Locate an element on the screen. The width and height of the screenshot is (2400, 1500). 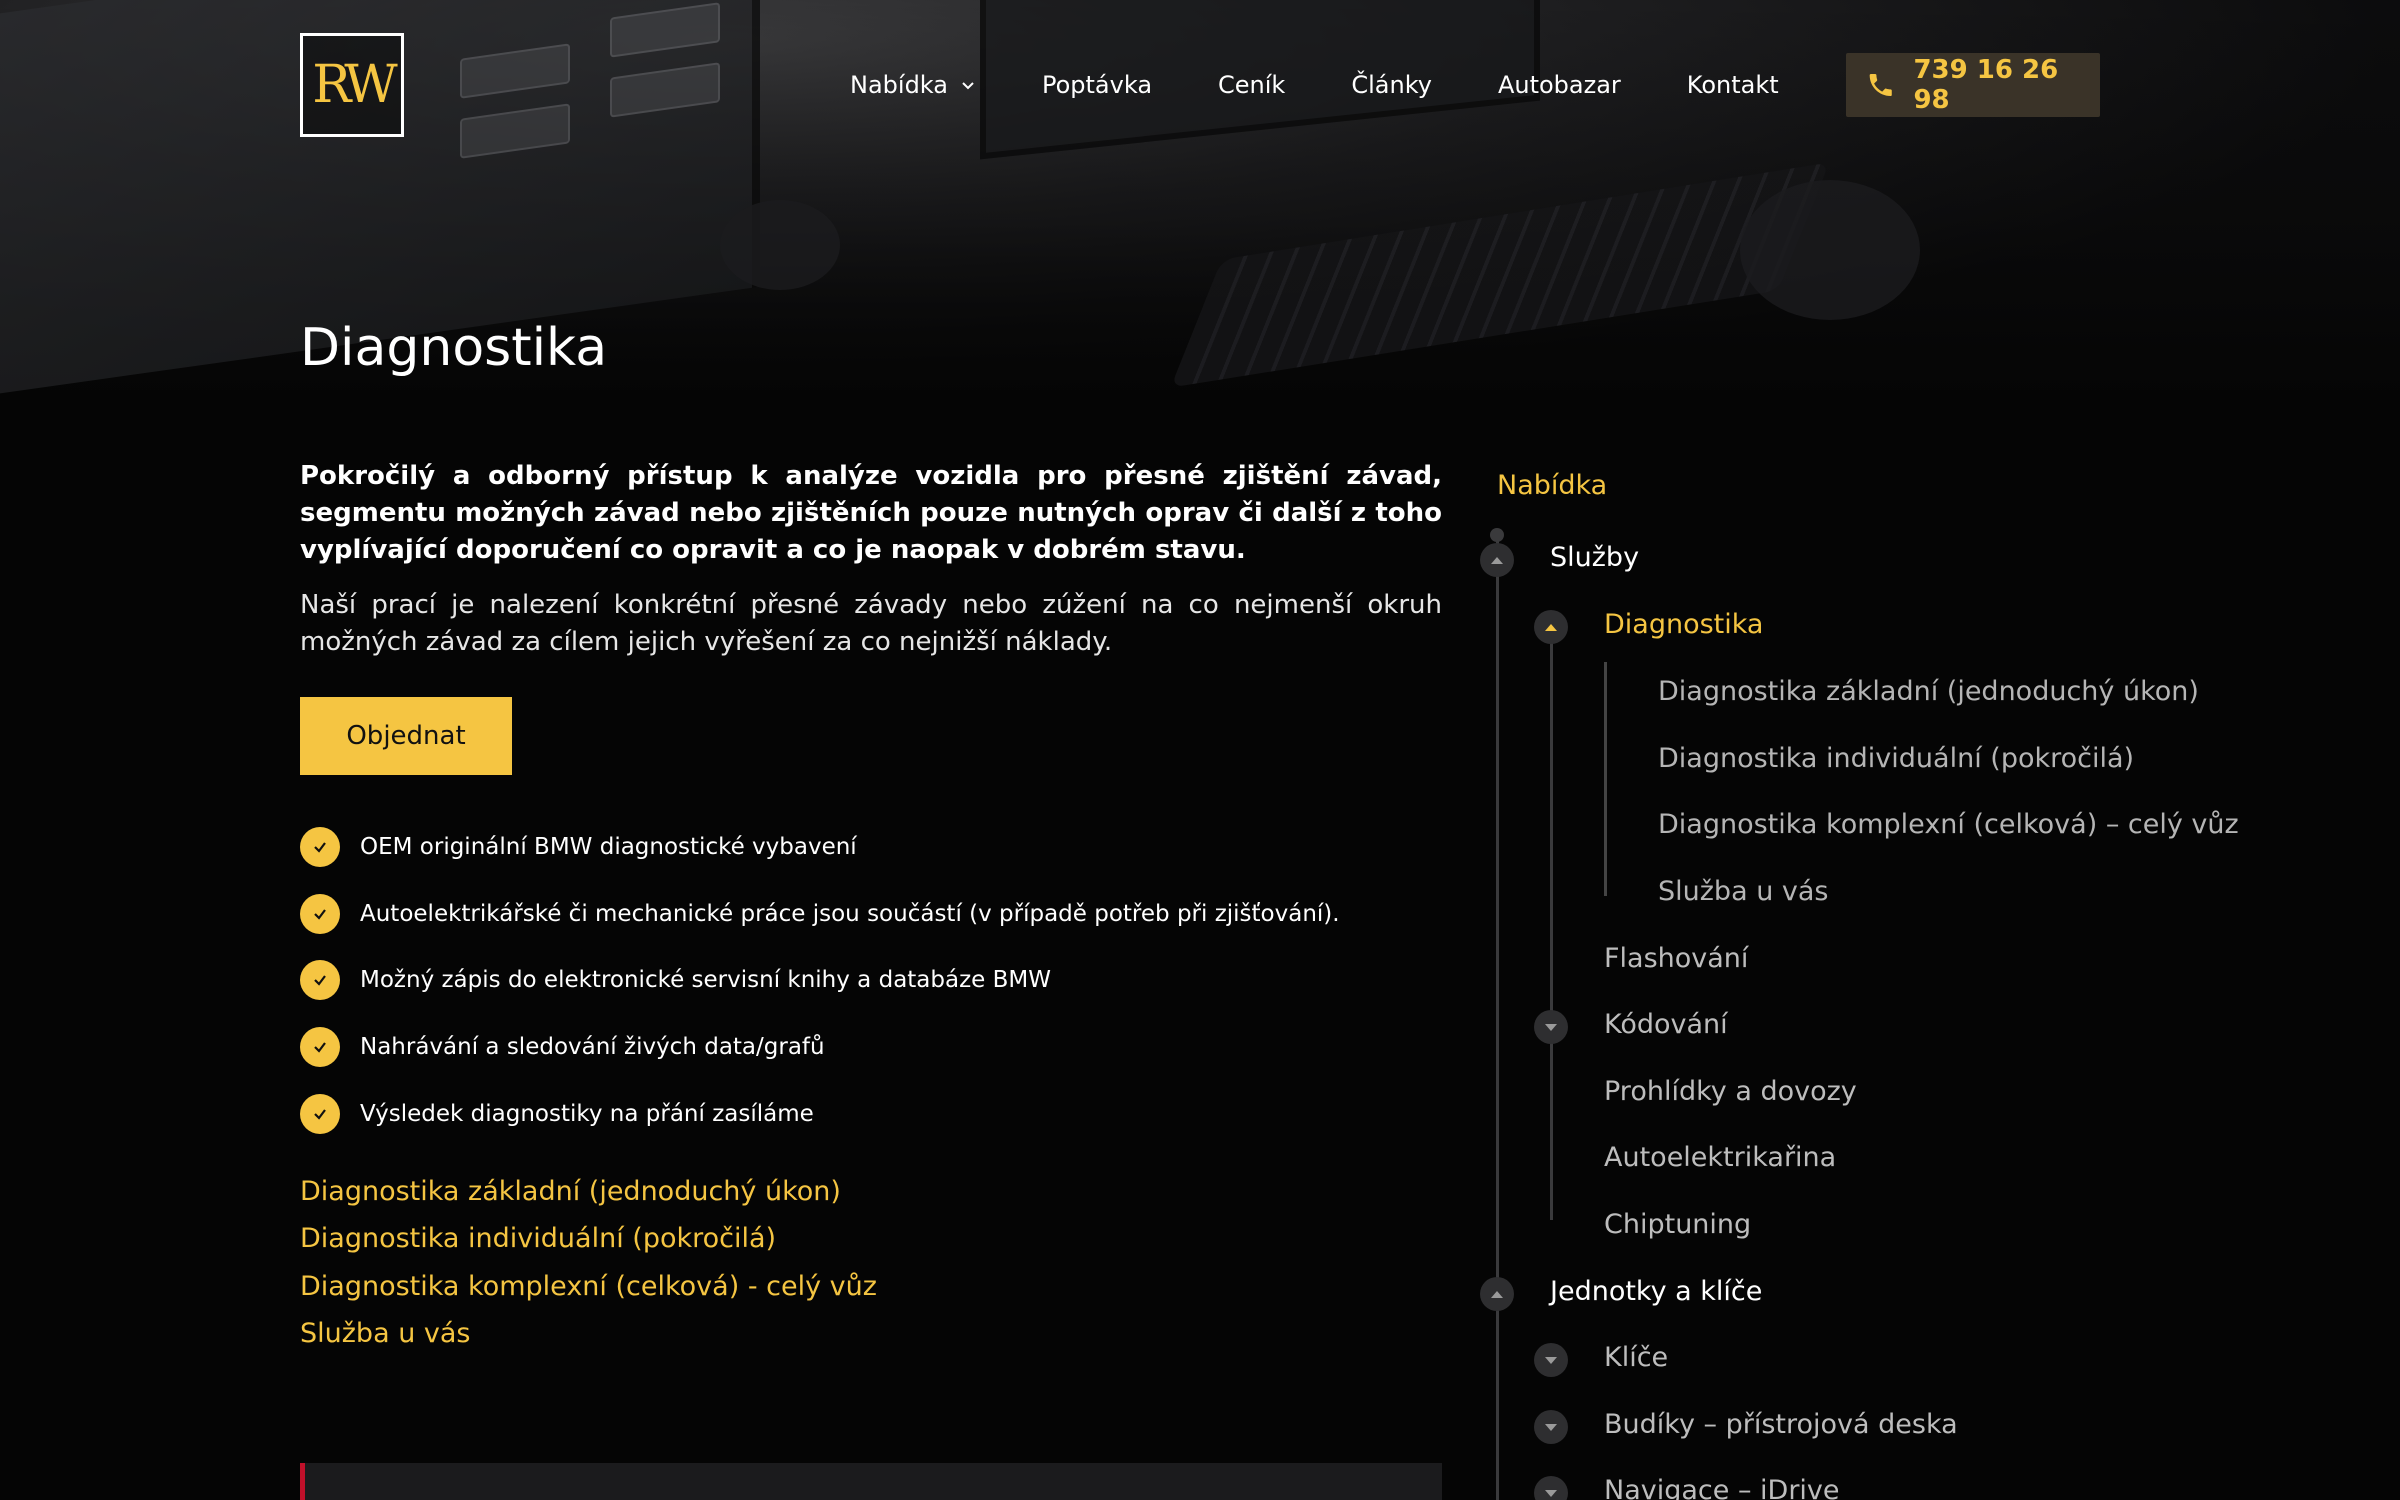
link-sluzba-u-vas: Služba u vás is located at coordinates (871, 1334).